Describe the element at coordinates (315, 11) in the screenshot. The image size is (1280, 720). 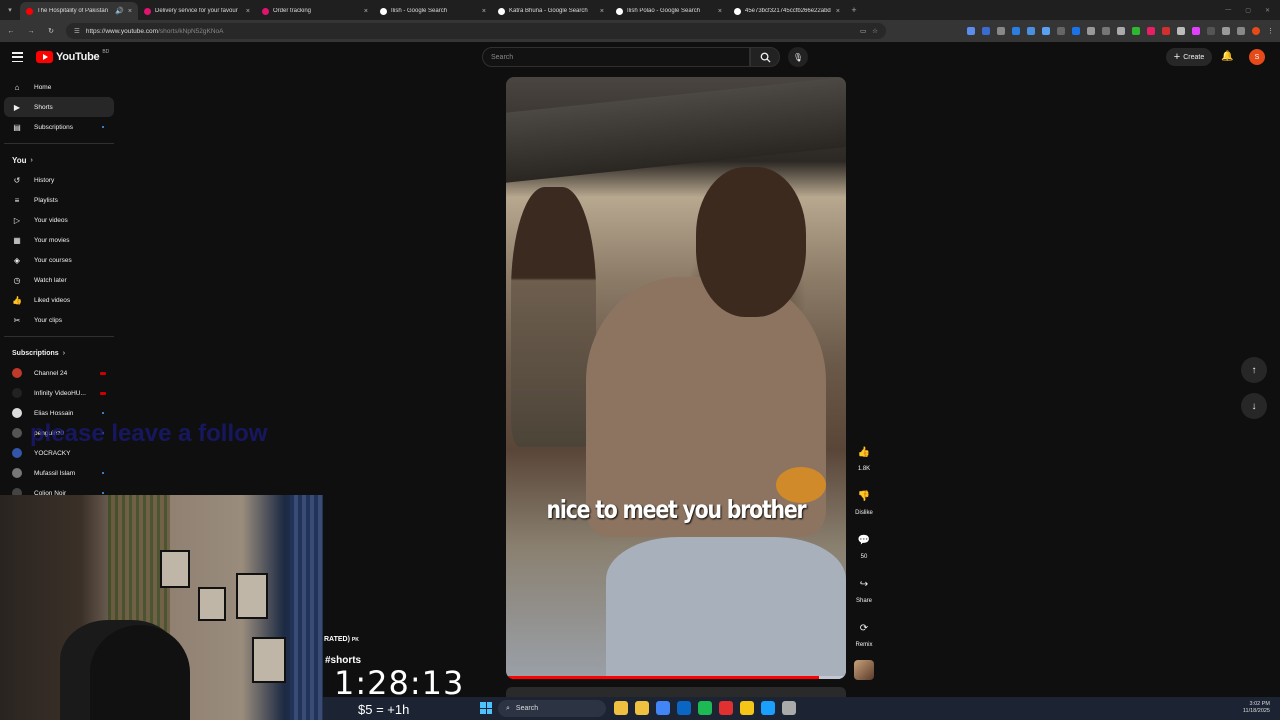
I see `browser-tab: Order tracking ×` at that location.